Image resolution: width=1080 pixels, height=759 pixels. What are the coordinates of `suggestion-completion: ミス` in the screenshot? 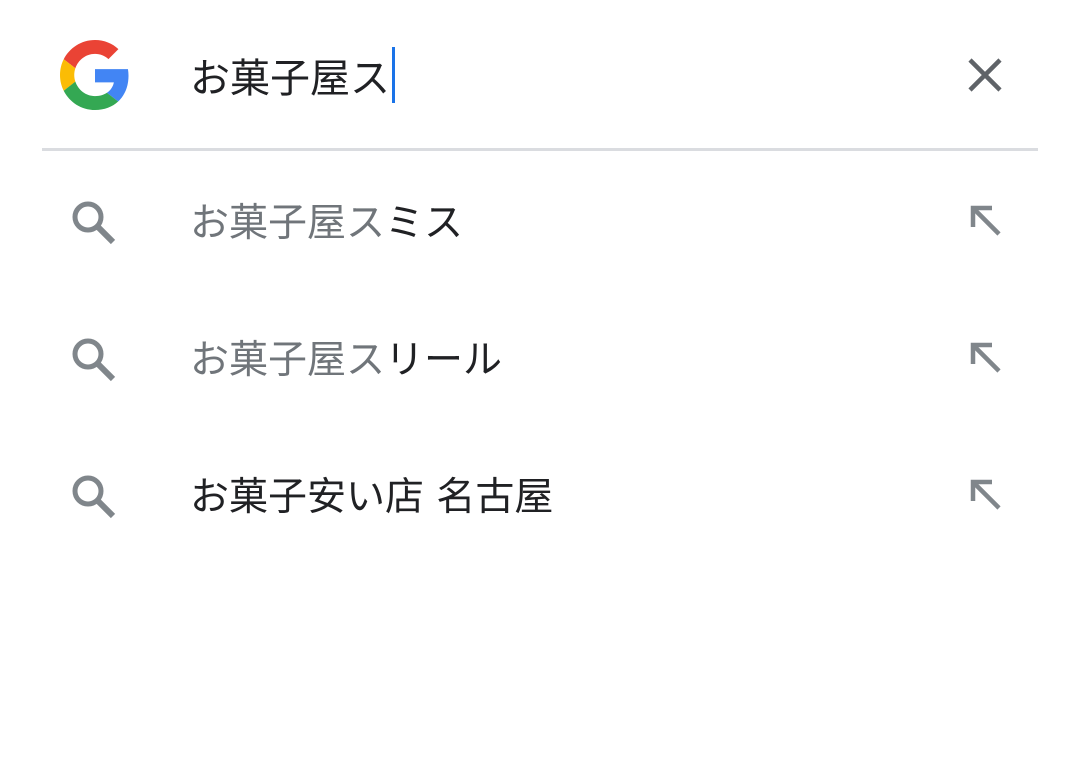 It's located at (424, 223).